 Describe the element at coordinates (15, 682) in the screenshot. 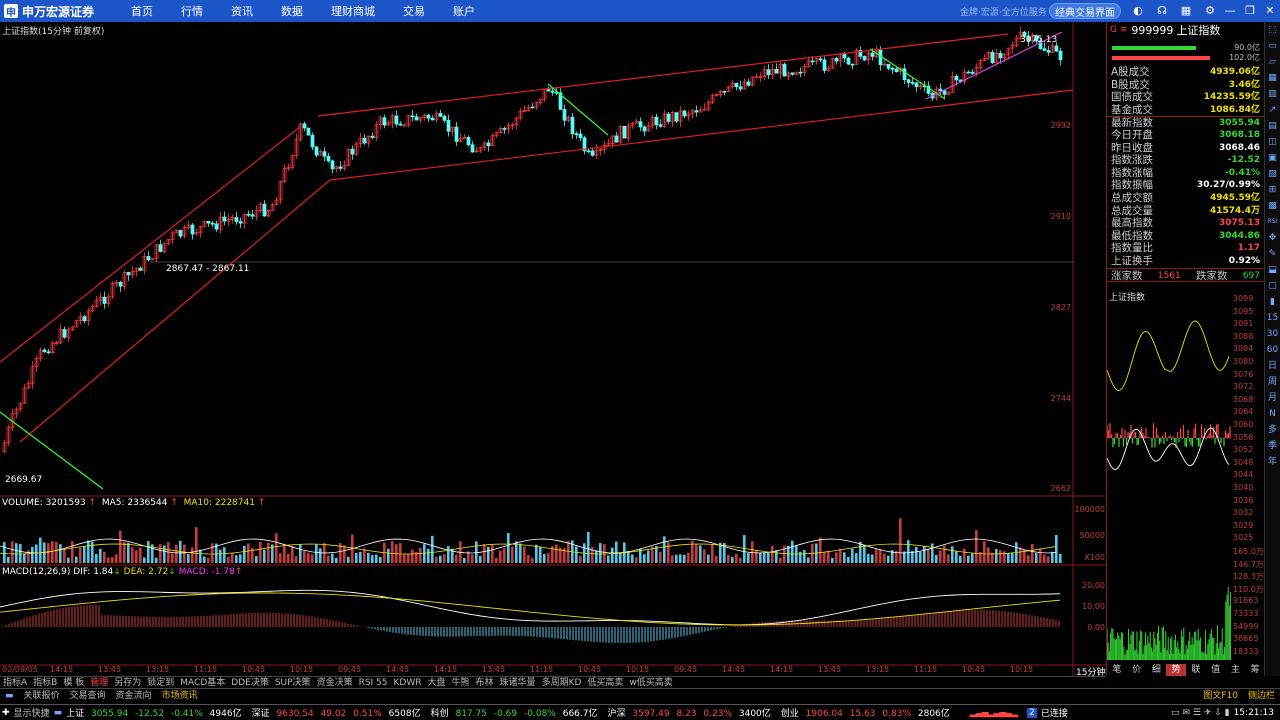

I see `indicator-tab: 指标A` at that location.